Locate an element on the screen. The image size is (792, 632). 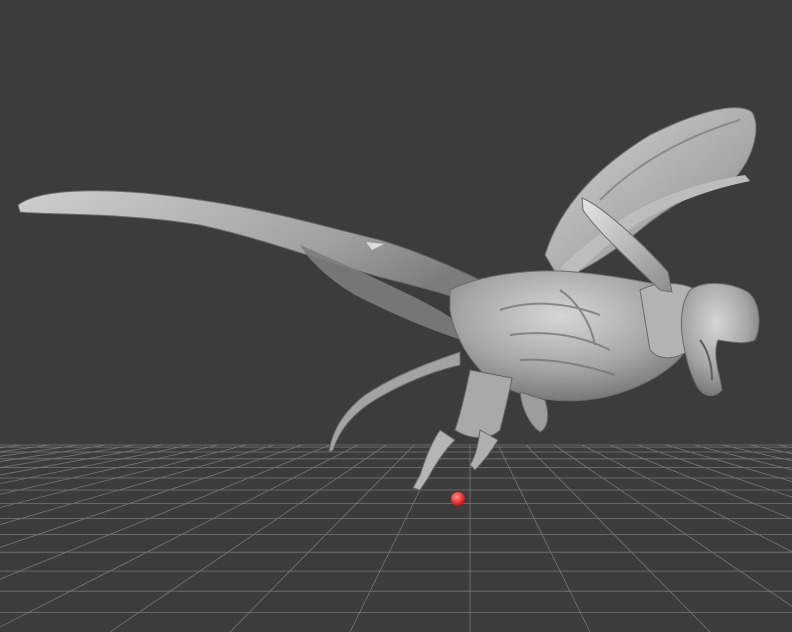
head is located at coordinates (720, 340).